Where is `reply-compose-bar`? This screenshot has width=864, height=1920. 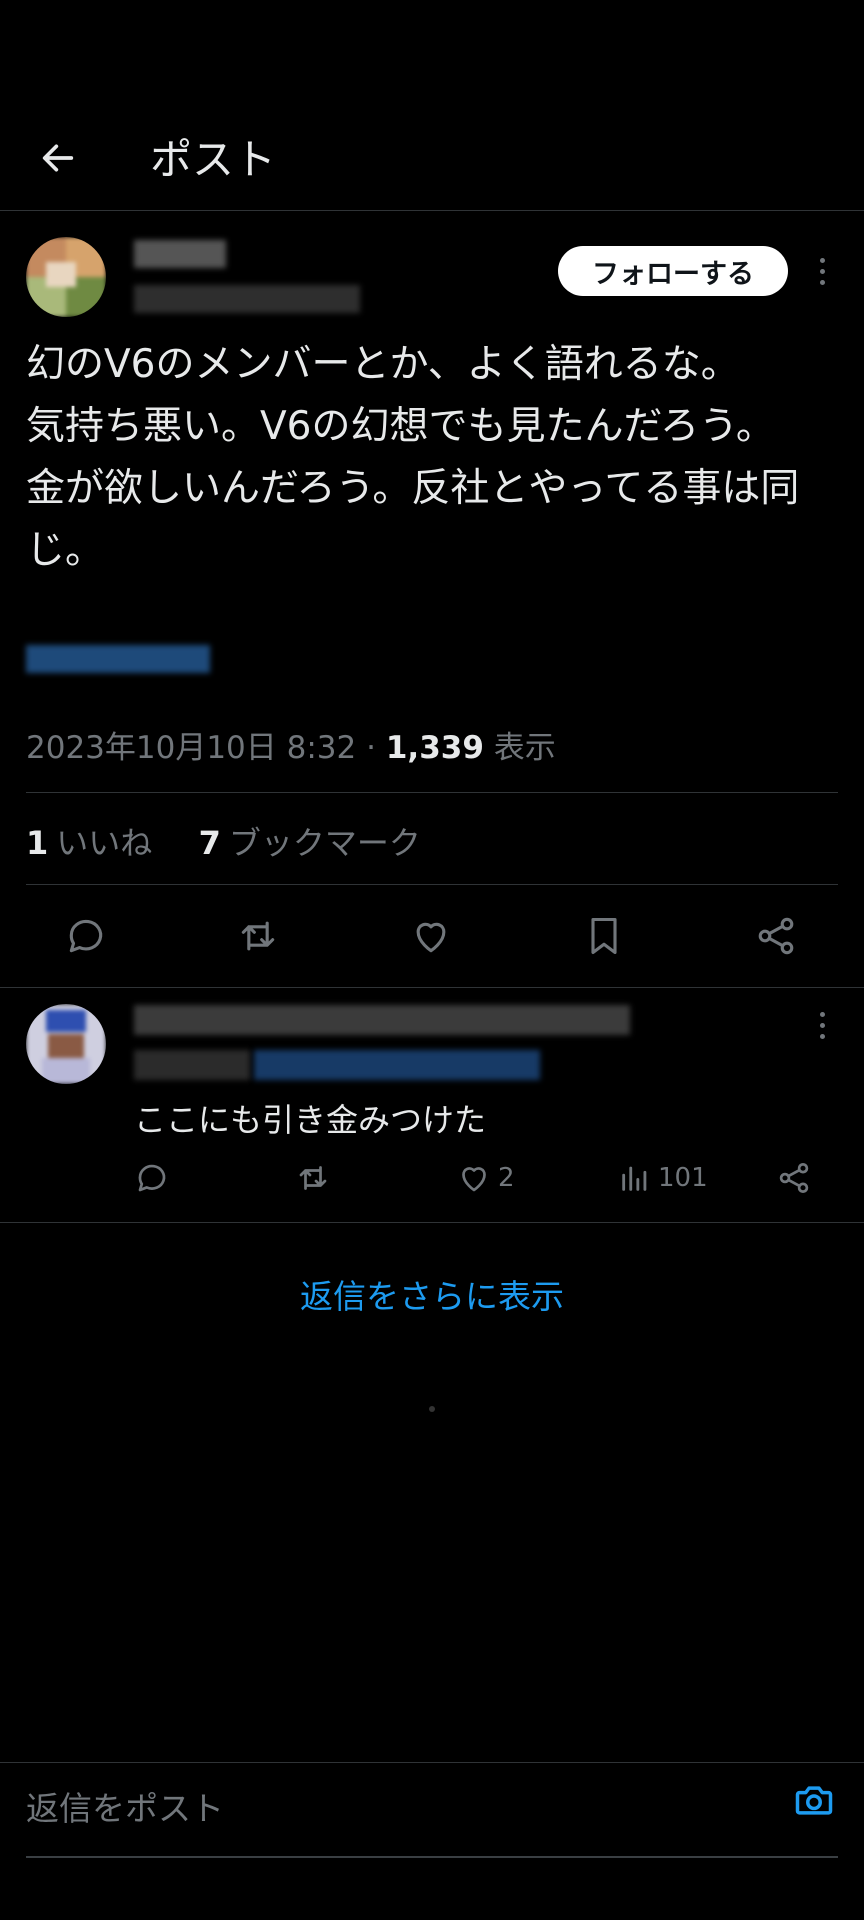
reply-compose-bar is located at coordinates (432, 1813).